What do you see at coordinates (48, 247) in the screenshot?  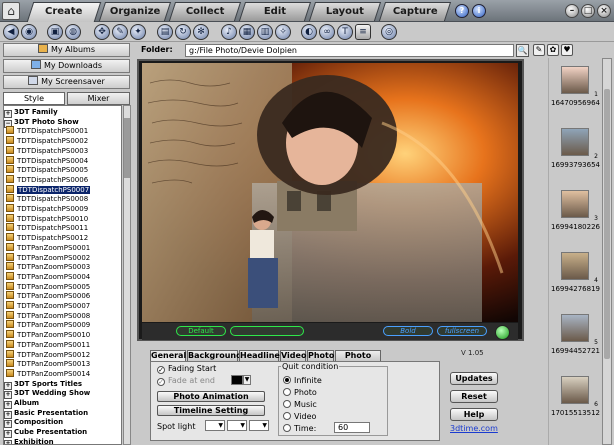 I see `tree-item: TDTPanZoomPS0001` at bounding box center [48, 247].